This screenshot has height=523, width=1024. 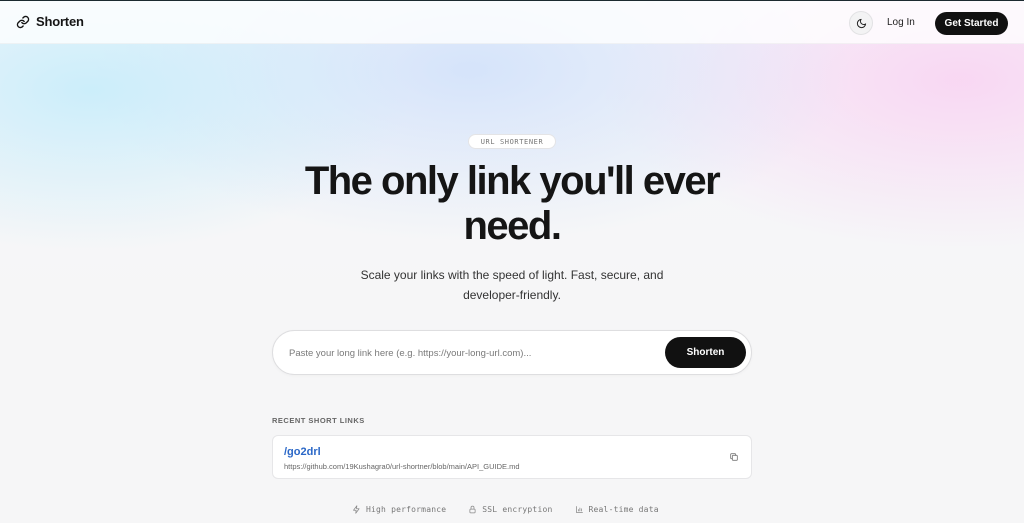 I want to click on shorten-form: Shorten, so click(x=512, y=352).